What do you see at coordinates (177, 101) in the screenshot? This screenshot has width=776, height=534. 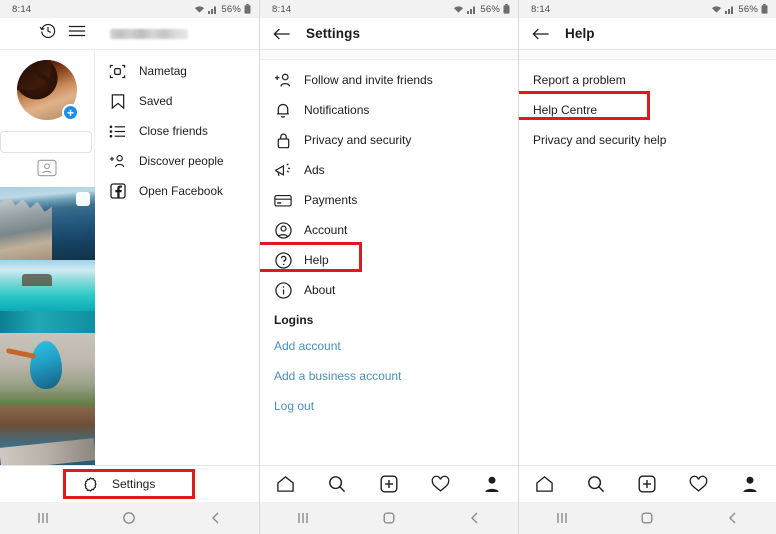 I see `menu-item-saved: Saved` at bounding box center [177, 101].